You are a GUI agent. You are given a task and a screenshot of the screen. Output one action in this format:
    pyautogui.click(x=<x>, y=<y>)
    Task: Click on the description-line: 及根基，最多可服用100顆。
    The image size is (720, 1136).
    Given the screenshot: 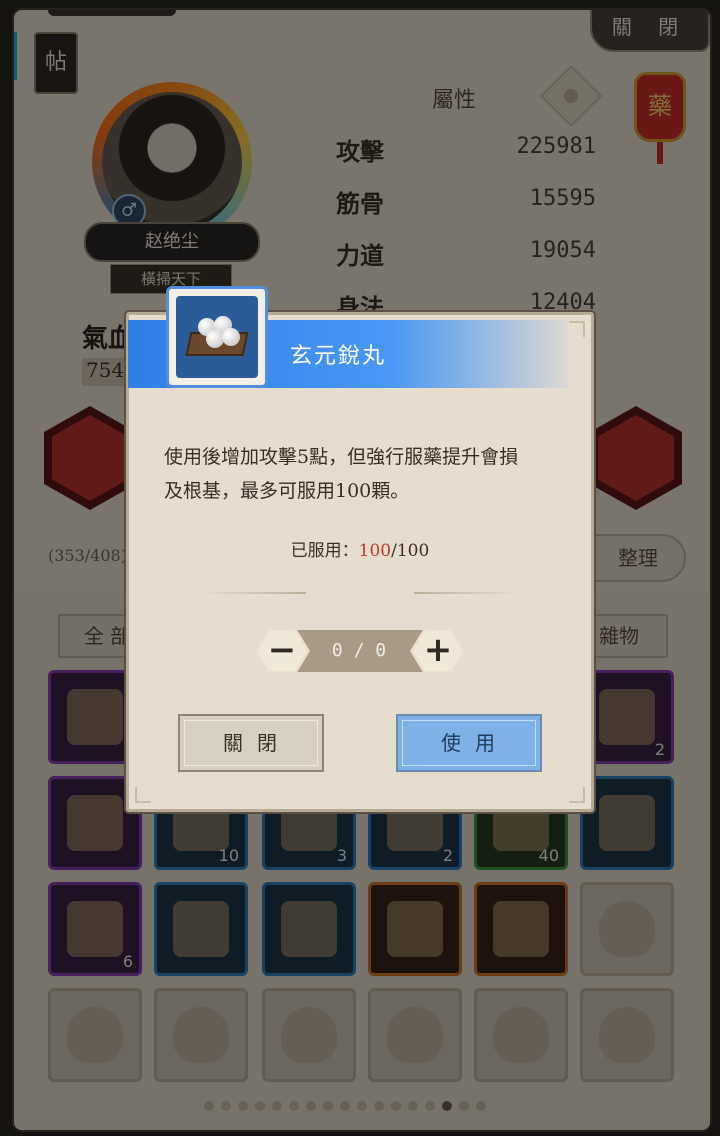 What is the action you would take?
    pyautogui.click(x=287, y=491)
    